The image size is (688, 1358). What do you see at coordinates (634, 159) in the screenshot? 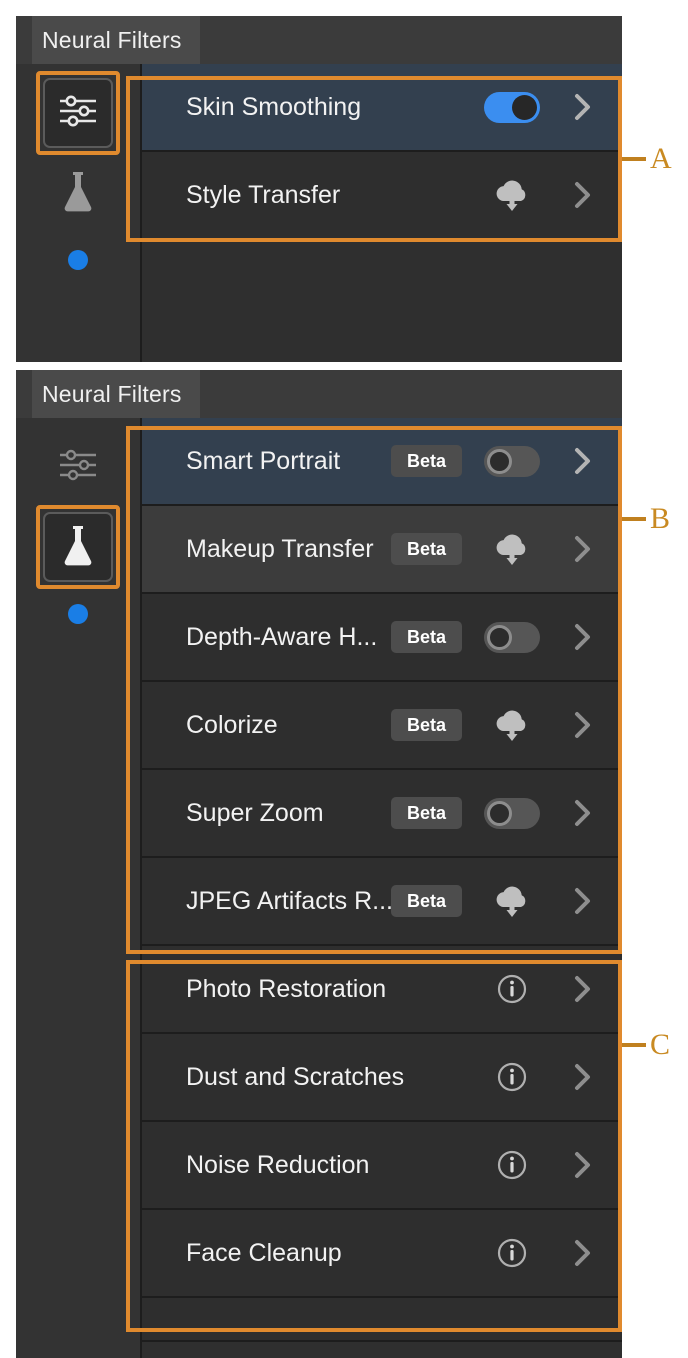
I see `annotation-leader-a` at bounding box center [634, 159].